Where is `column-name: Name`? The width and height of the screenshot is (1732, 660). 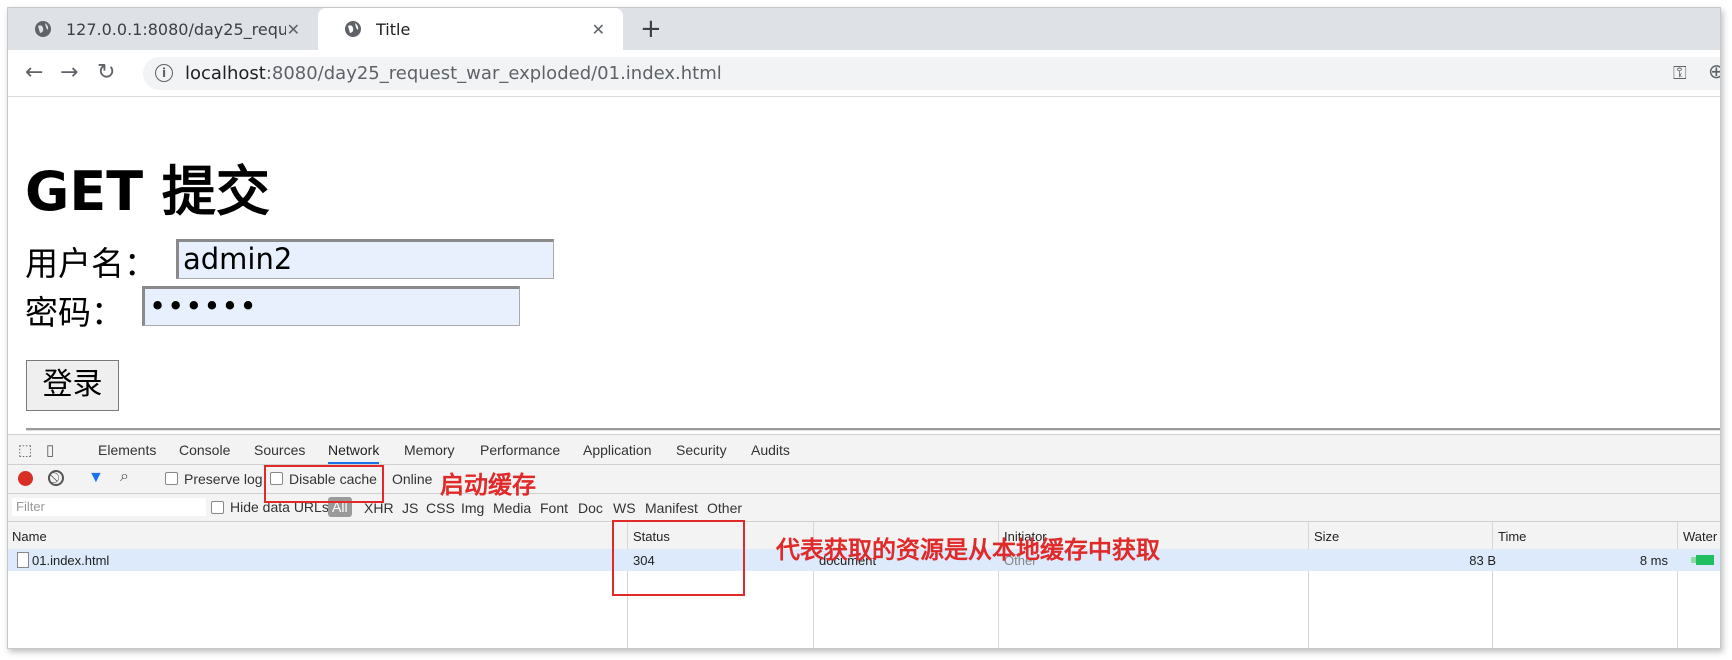
column-name: Name is located at coordinates (29, 536).